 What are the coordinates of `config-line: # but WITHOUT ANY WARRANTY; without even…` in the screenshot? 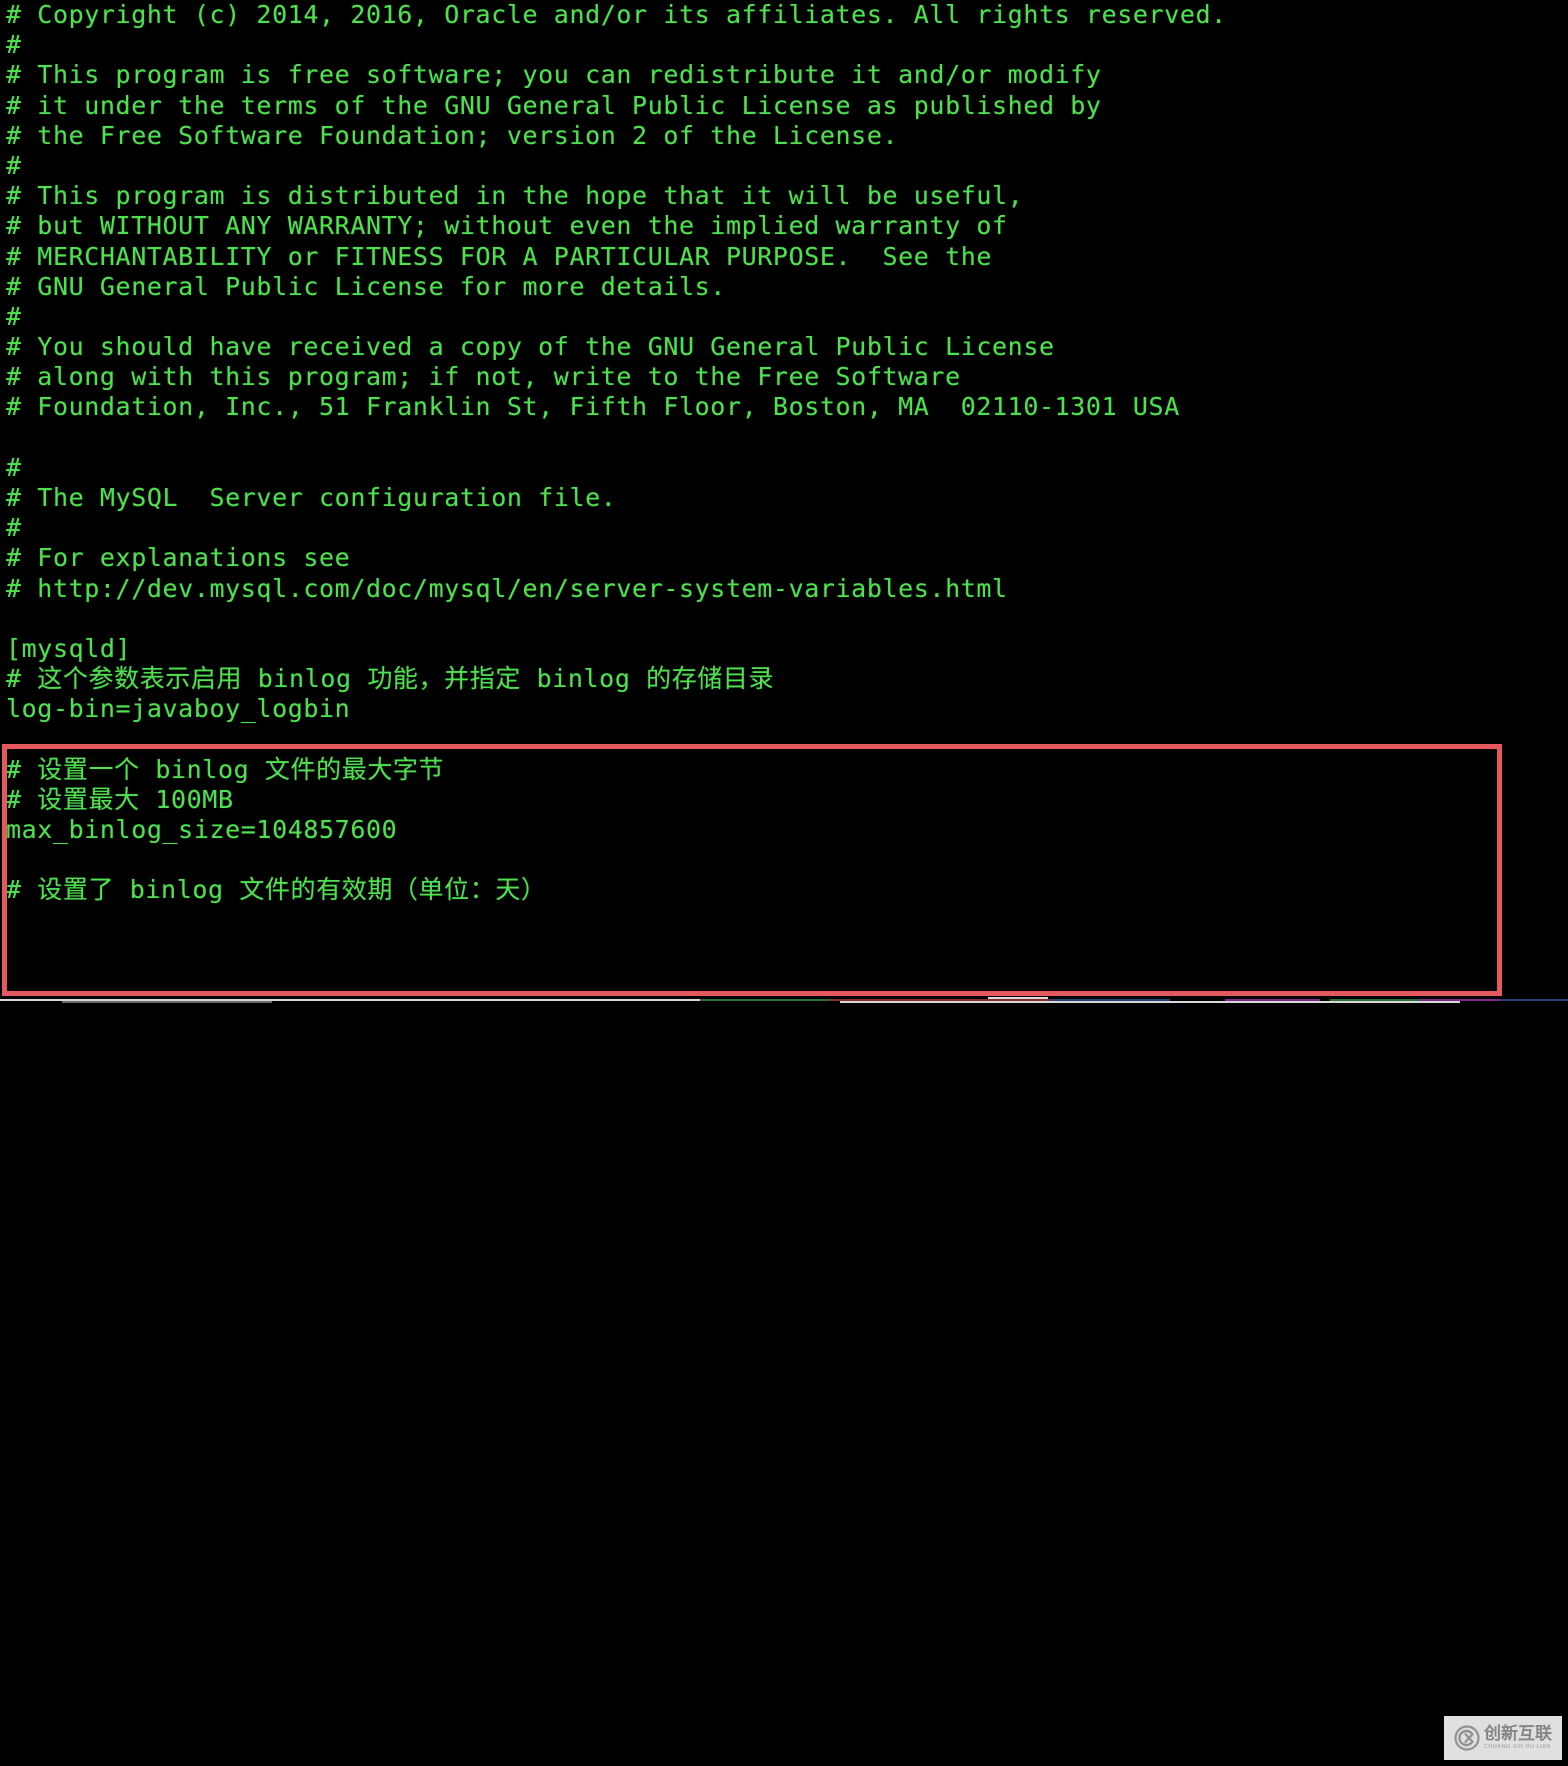 It's located at (507, 226).